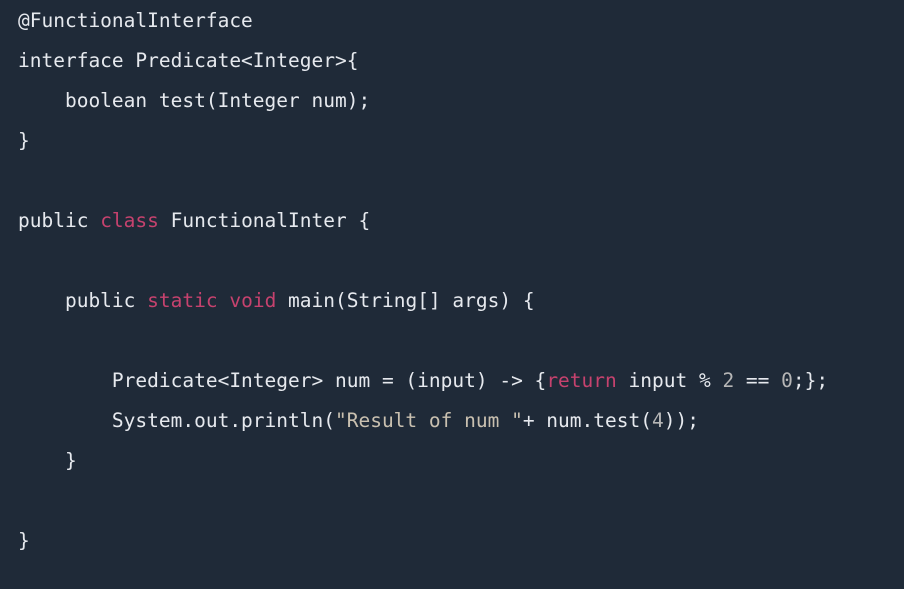 The height and width of the screenshot is (589, 904). I want to click on code-token: ==, so click(758, 380).